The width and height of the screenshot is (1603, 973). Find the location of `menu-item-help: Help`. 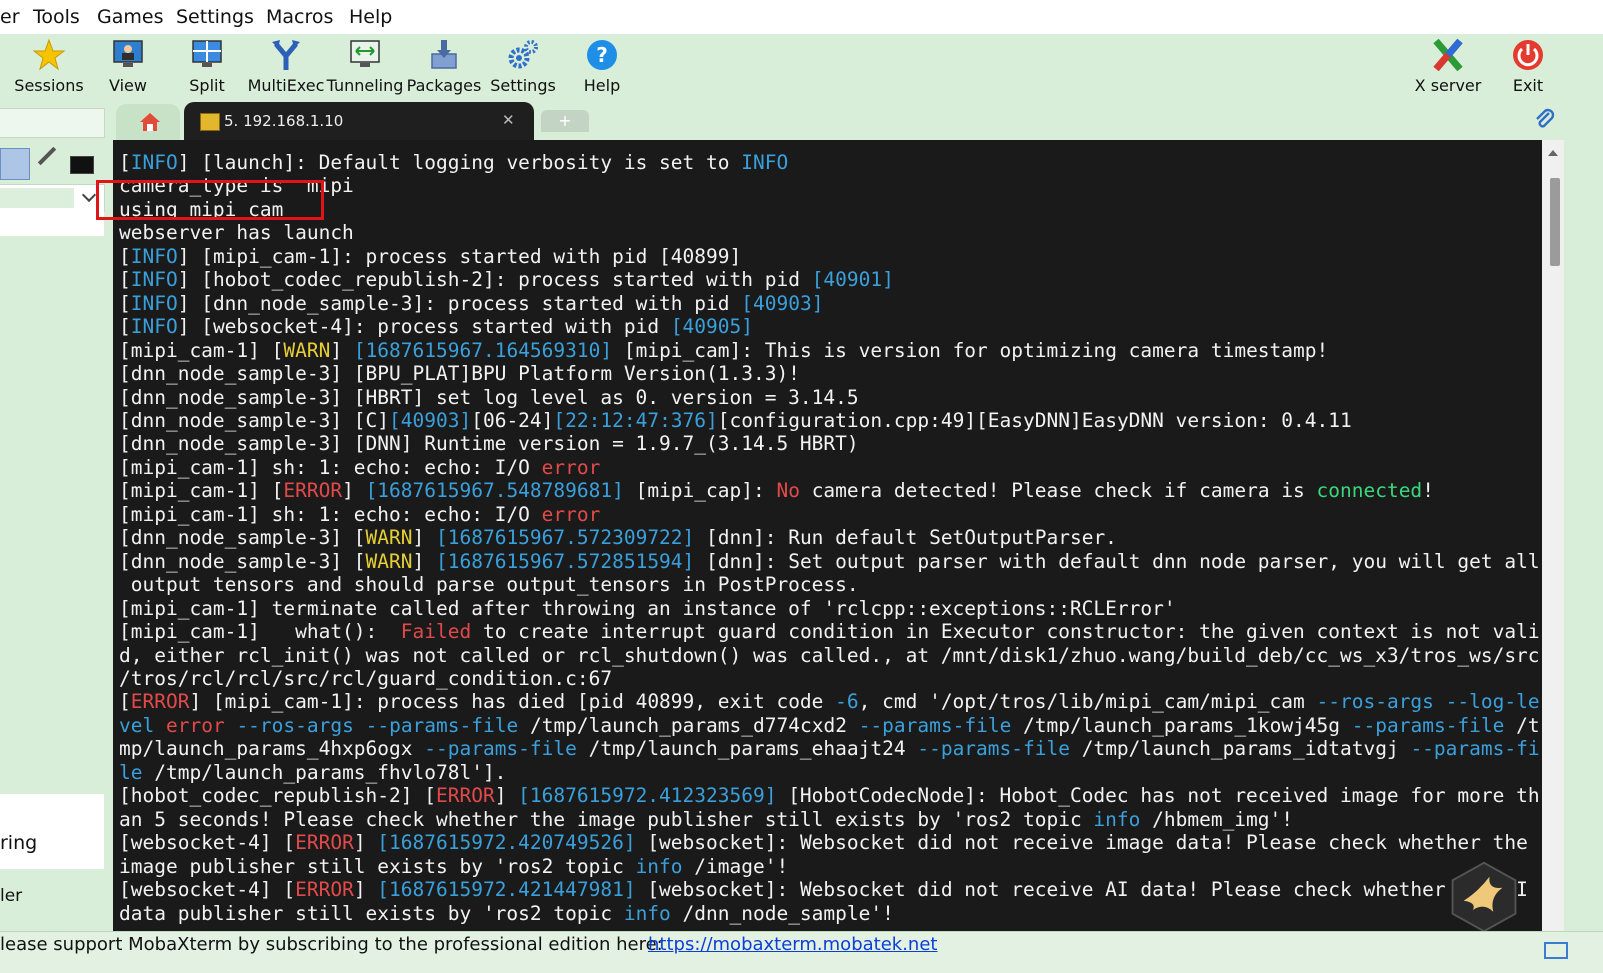

menu-item-help: Help is located at coordinates (370, 17).